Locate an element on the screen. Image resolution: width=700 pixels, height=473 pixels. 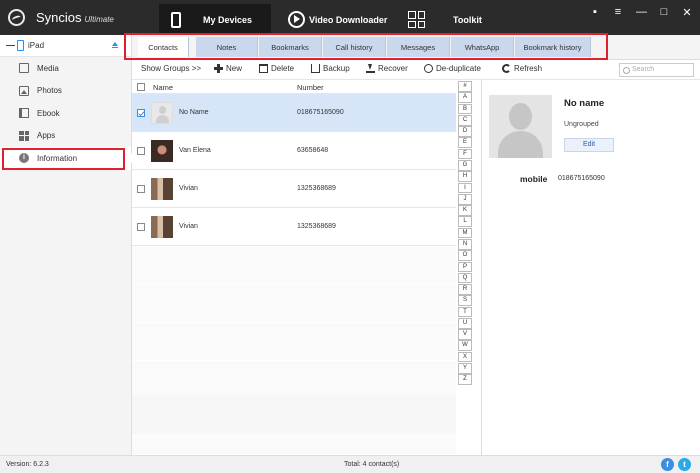
nav-my-devices: My Devices is located at coordinates (215, 19).